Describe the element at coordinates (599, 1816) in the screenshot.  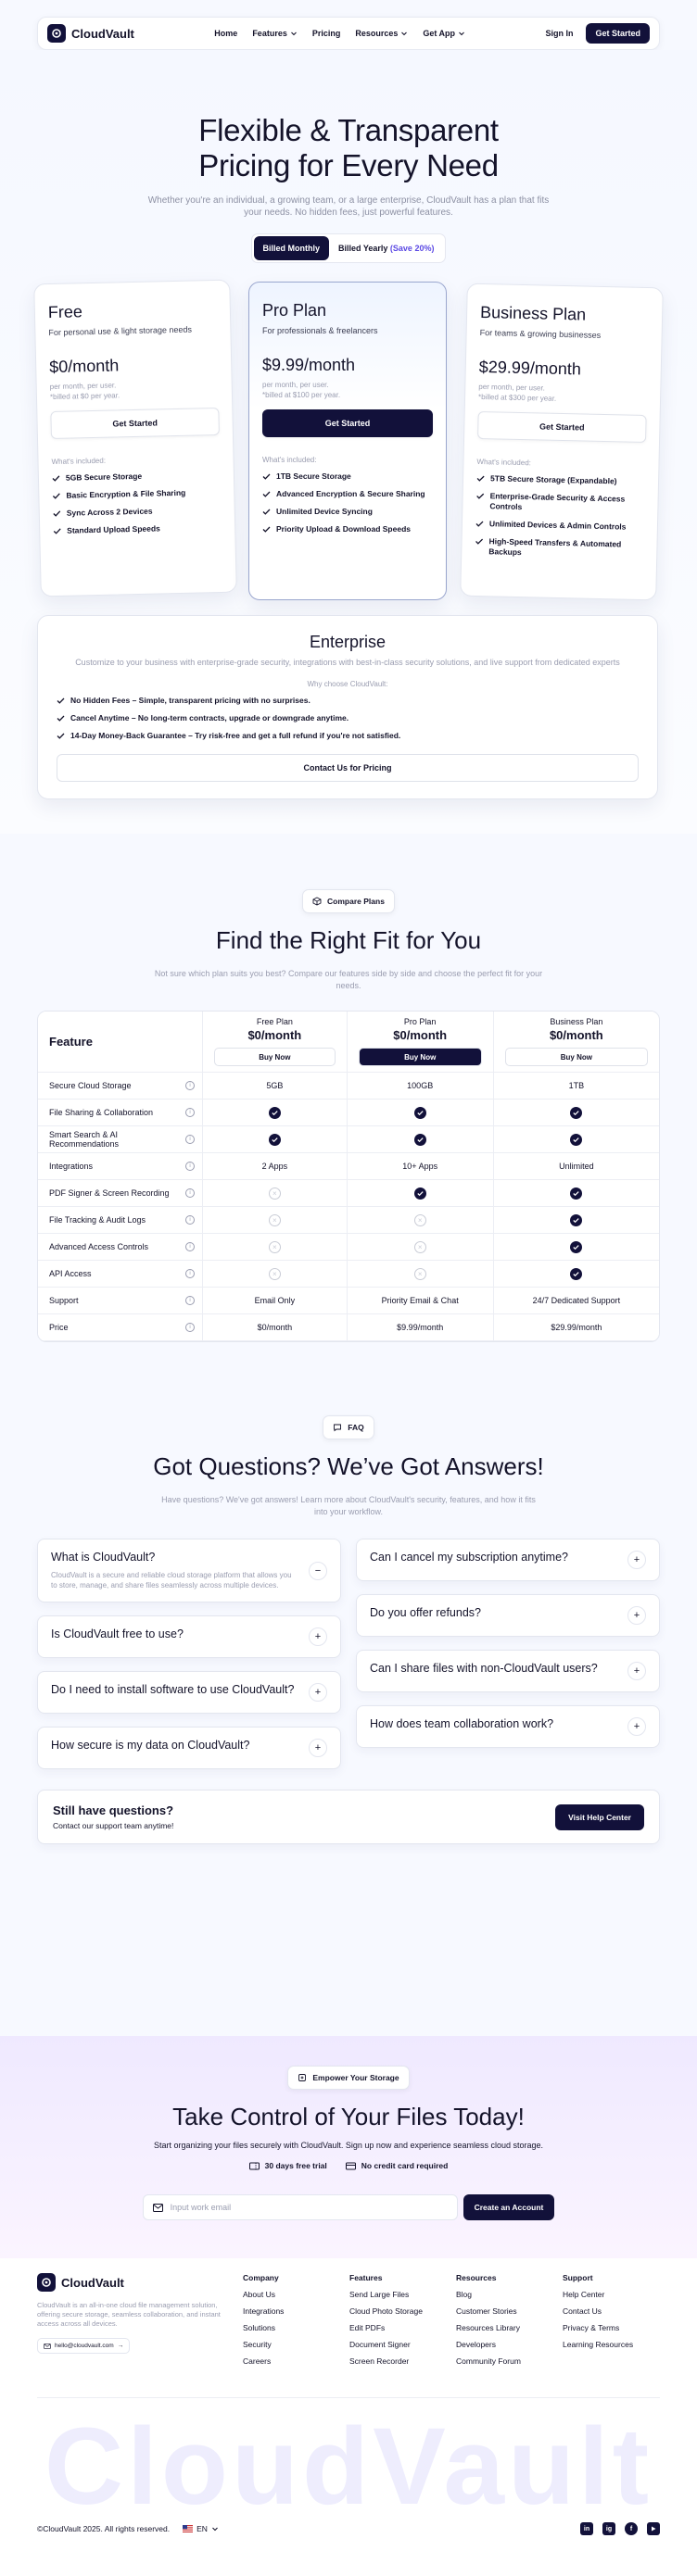
I see `visit-help-center-button: Visit Help Center` at that location.